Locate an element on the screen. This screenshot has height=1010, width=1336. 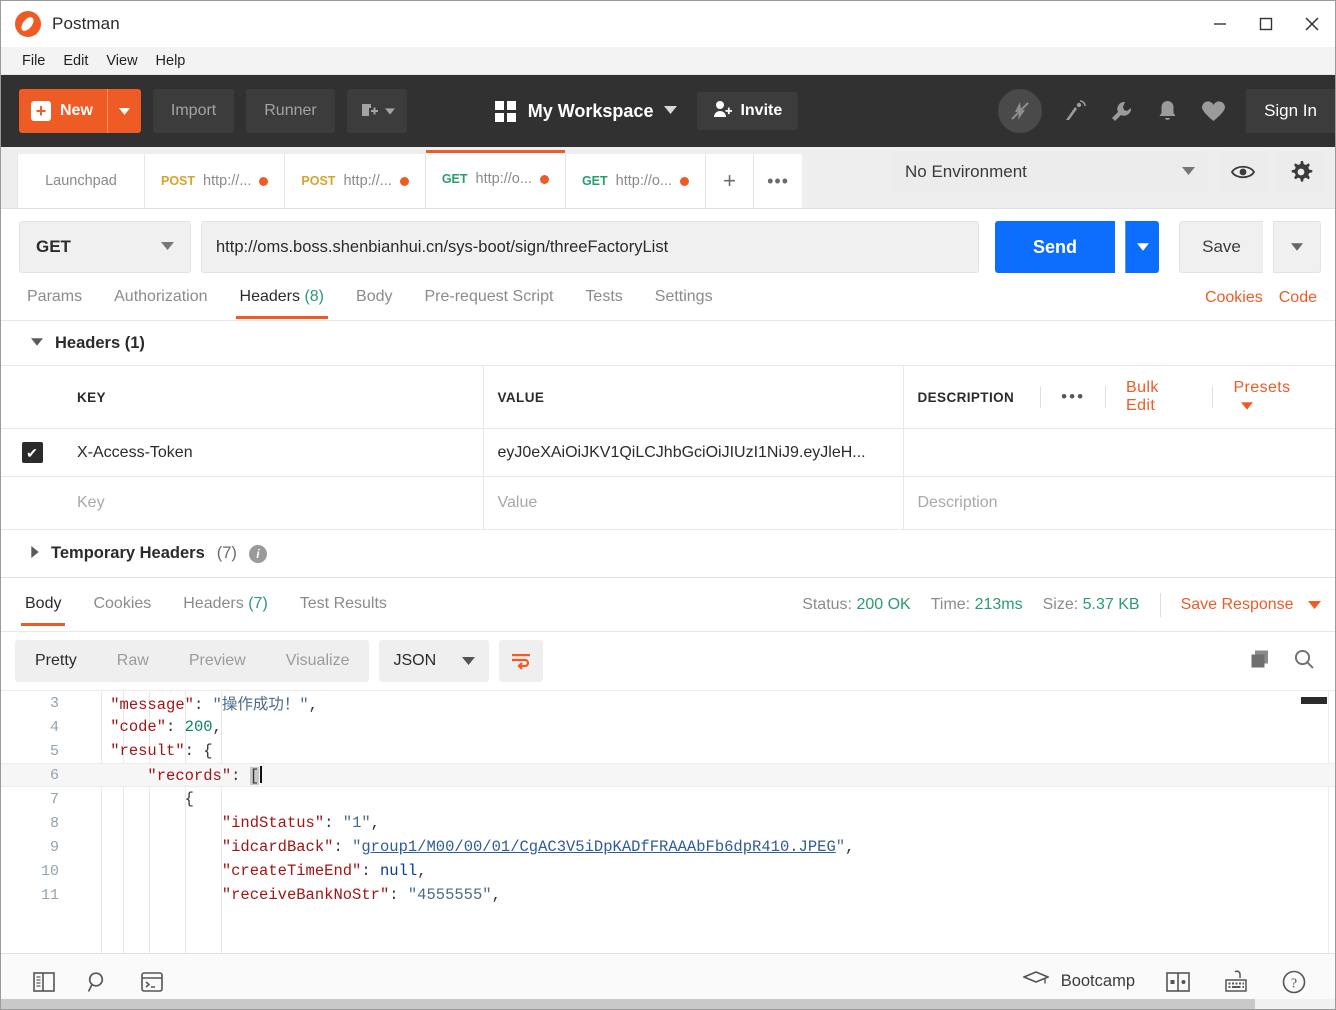
cookies-link: Cookies is located at coordinates (1234, 298).